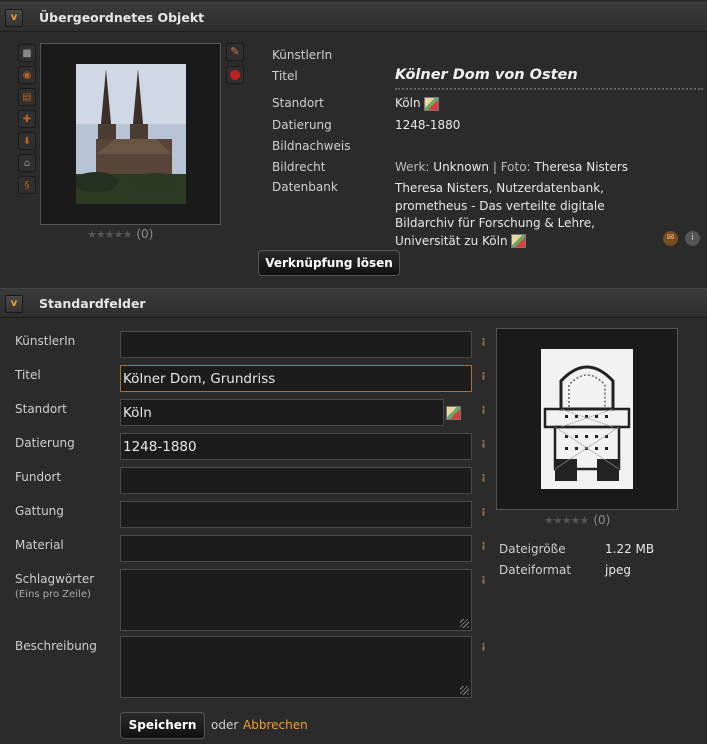 The width and height of the screenshot is (707, 744). I want to click on floorplan-thumbnail, so click(587, 419).